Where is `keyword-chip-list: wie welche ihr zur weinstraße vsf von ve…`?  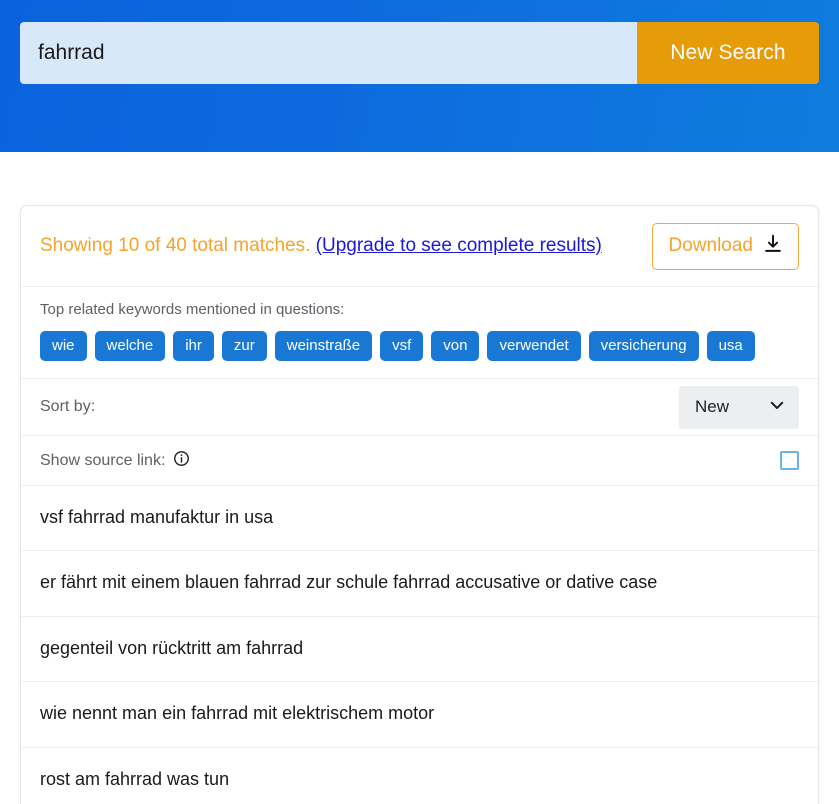
keyword-chip-list: wie welche ihr zur weinstraße vsf von ve… is located at coordinates (419, 346).